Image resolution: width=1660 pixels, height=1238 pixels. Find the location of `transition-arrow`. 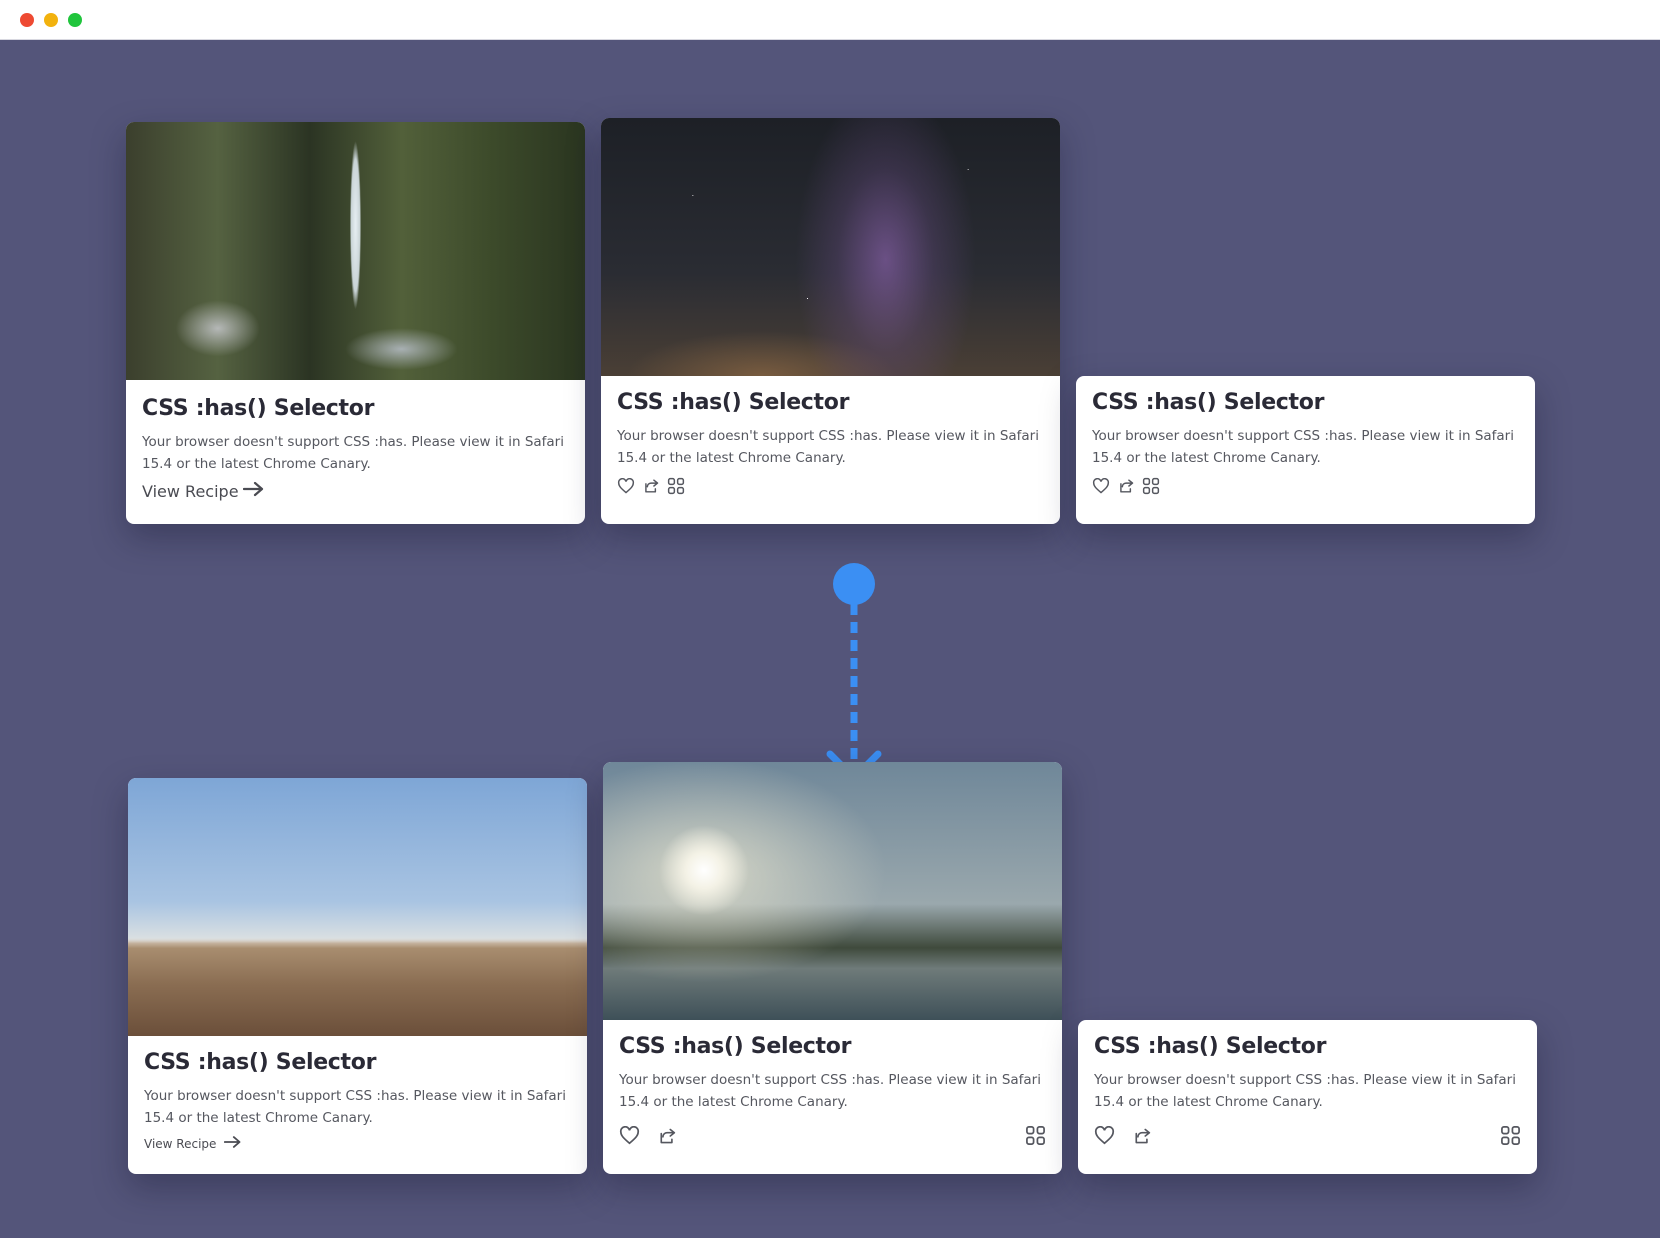

transition-arrow is located at coordinates (854, 672).